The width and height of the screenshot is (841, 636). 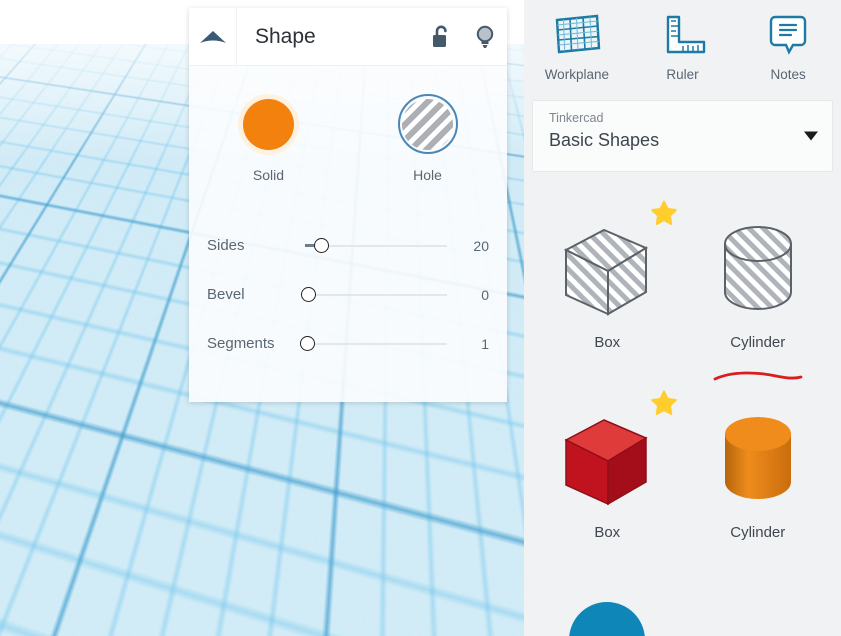 What do you see at coordinates (682, 74) in the screenshot?
I see `tool-ruler-label: Ruler` at bounding box center [682, 74].